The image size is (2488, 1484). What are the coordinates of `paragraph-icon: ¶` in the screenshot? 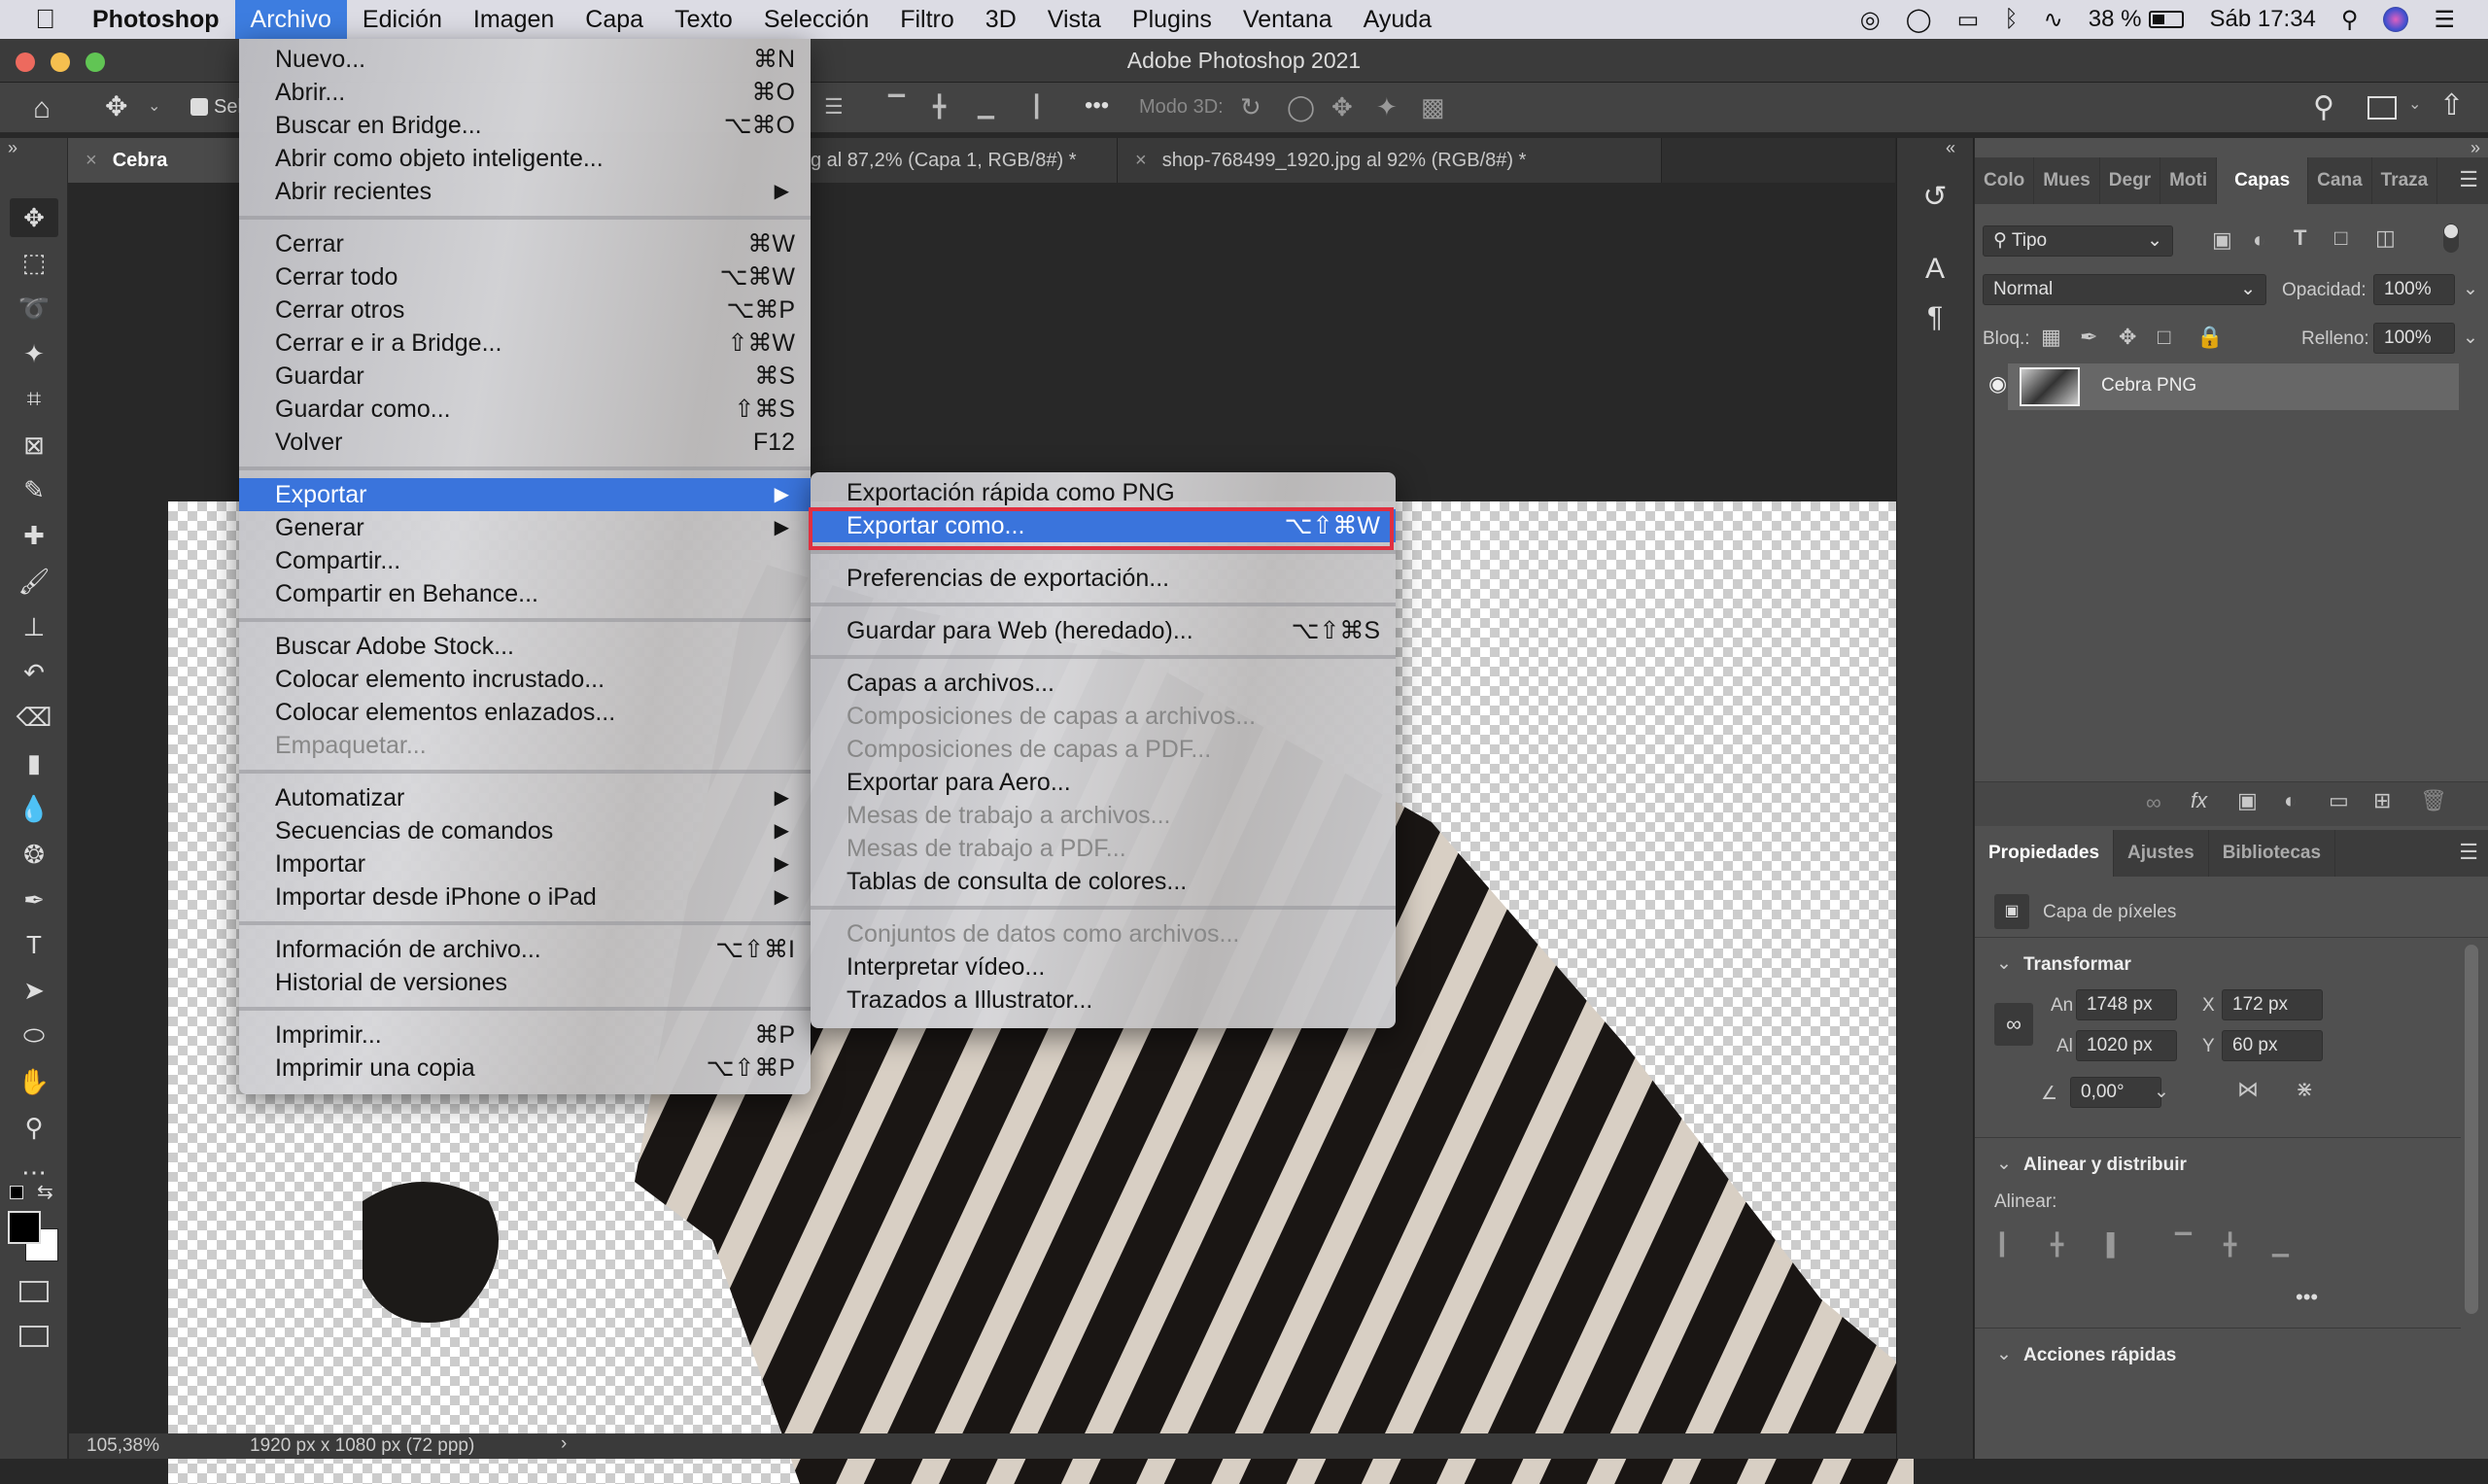 It's located at (1935, 317).